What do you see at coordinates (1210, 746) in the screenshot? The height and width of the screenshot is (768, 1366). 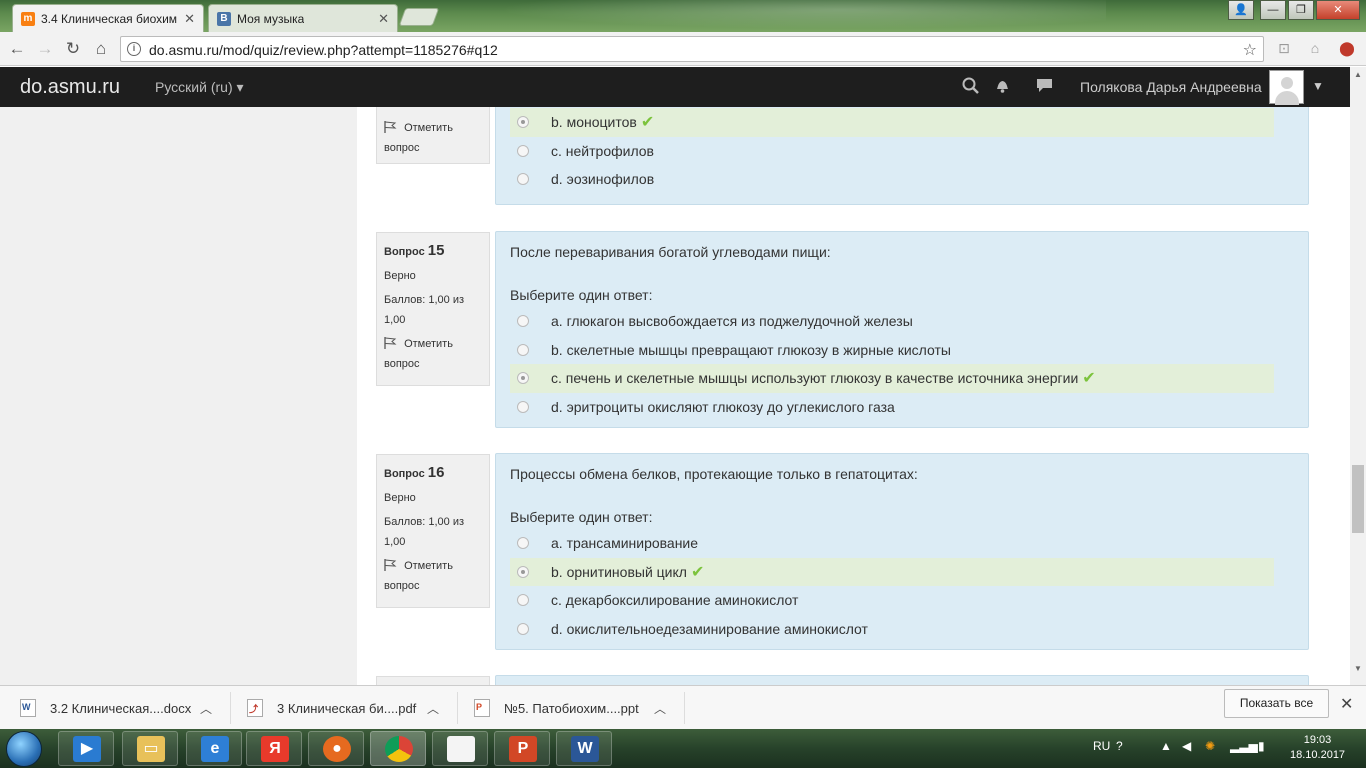 I see `antivirus-icon: ✺` at bounding box center [1210, 746].